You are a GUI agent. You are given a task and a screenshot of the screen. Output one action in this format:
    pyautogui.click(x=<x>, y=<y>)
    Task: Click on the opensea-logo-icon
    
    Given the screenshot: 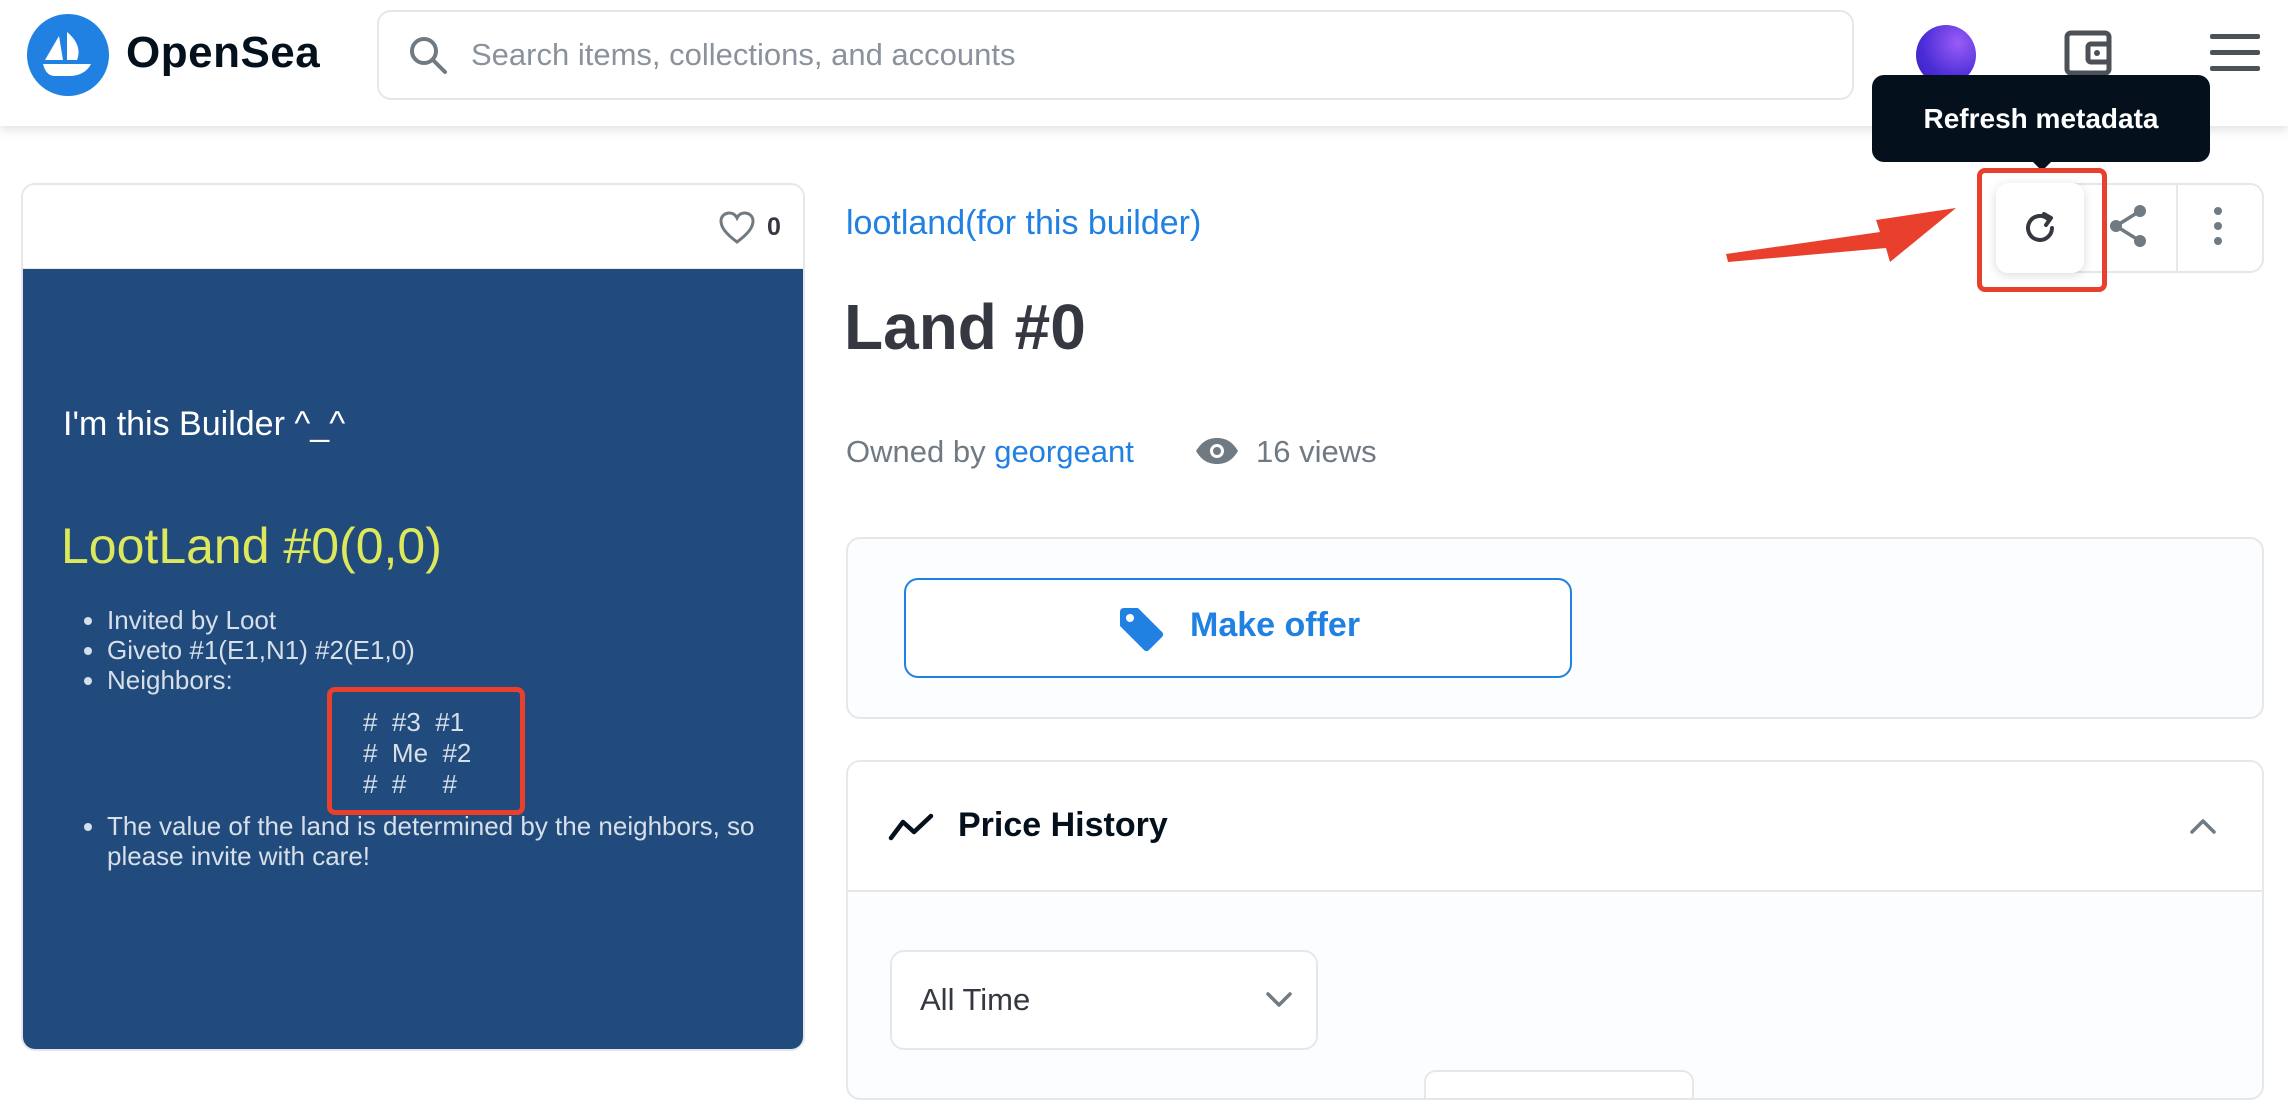 What is the action you would take?
    pyautogui.click(x=68, y=55)
    